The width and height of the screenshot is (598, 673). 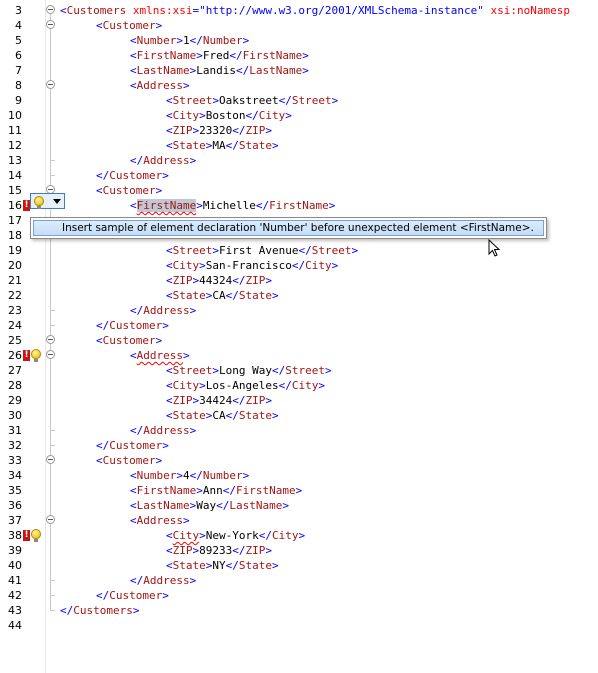 I want to click on line-number: 27, so click(x=15, y=370).